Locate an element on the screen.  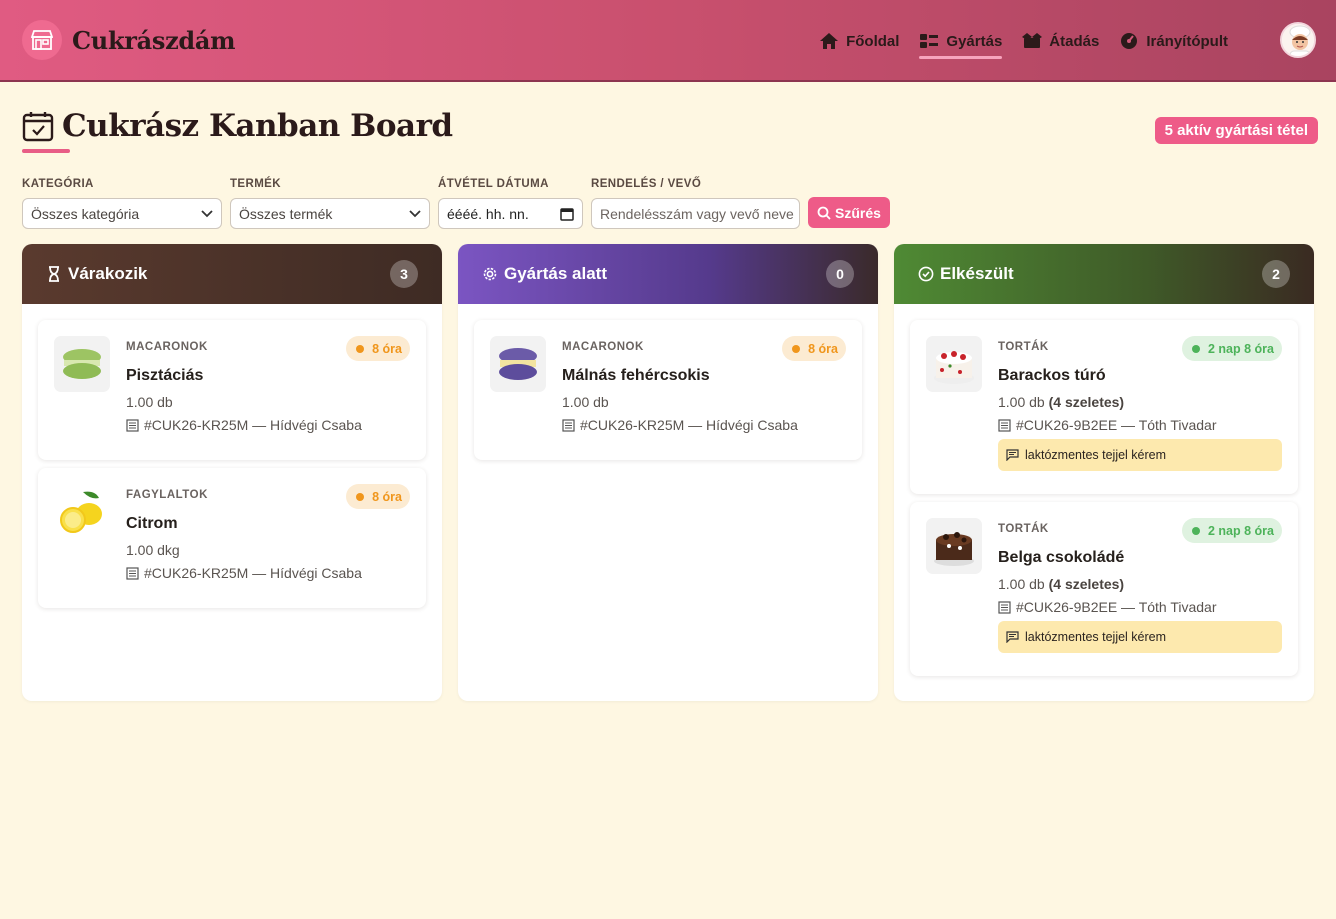
user-avatar is located at coordinates (1298, 40).